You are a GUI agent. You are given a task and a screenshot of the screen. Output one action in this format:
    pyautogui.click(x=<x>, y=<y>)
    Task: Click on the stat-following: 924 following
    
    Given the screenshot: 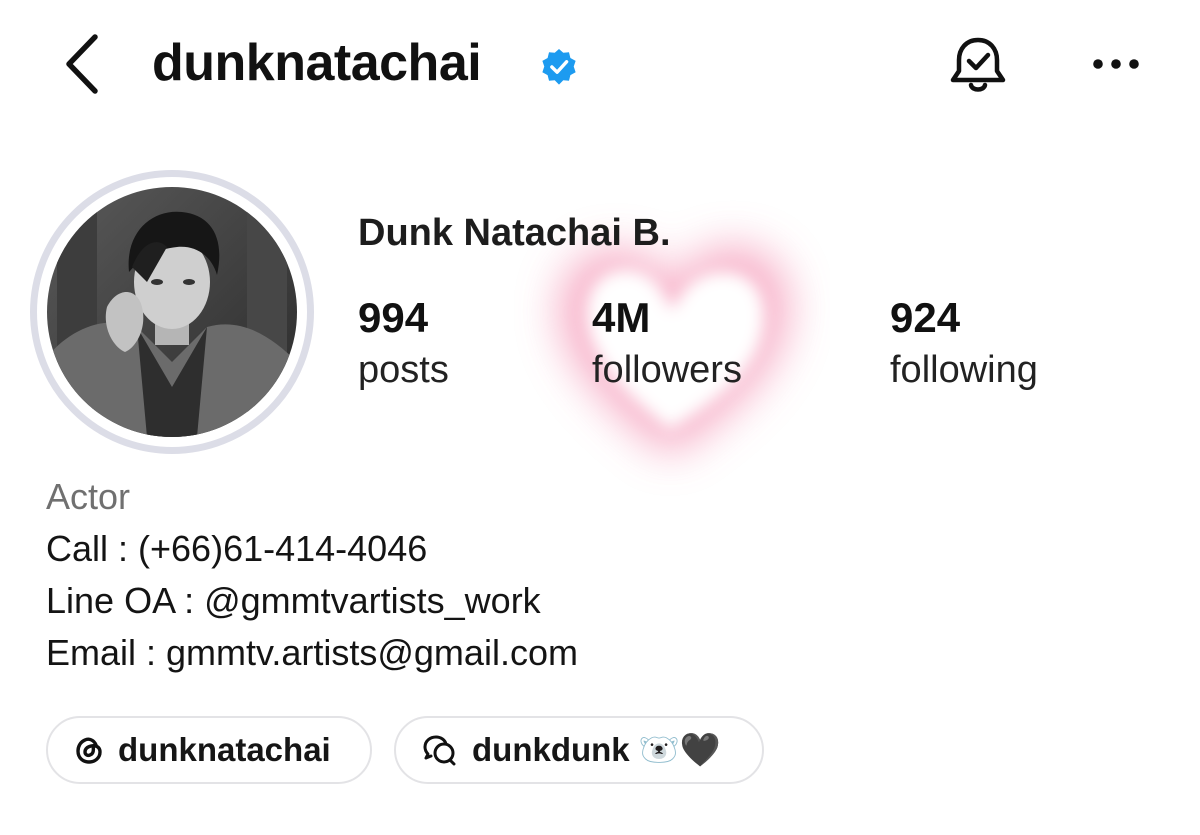 What is the action you would take?
    pyautogui.click(x=964, y=344)
    